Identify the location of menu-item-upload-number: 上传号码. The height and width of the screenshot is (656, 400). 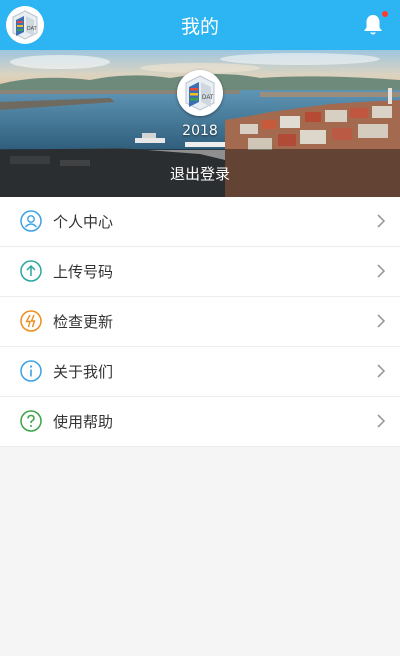
(200, 272).